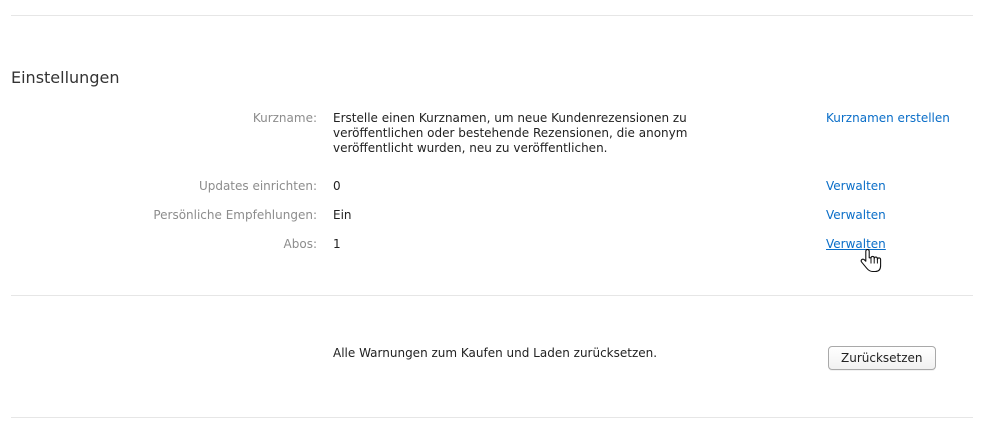 Image resolution: width=1002 pixels, height=430 pixels. Describe the element at coordinates (856, 186) in the screenshot. I see `manage-updates-link: Verwalten` at that location.